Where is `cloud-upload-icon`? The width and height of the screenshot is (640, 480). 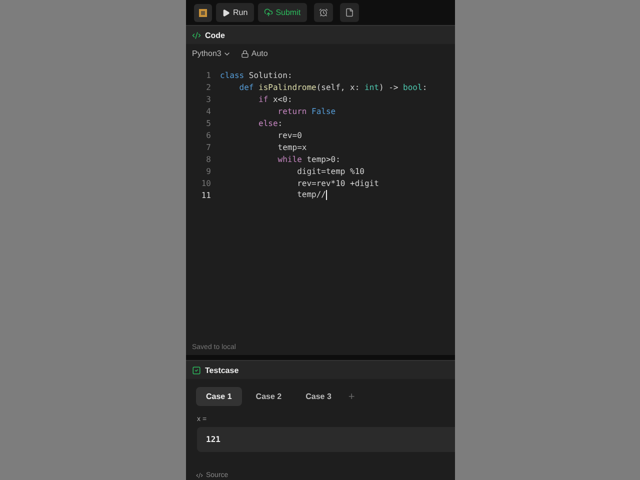
cloud-upload-icon is located at coordinates (268, 12).